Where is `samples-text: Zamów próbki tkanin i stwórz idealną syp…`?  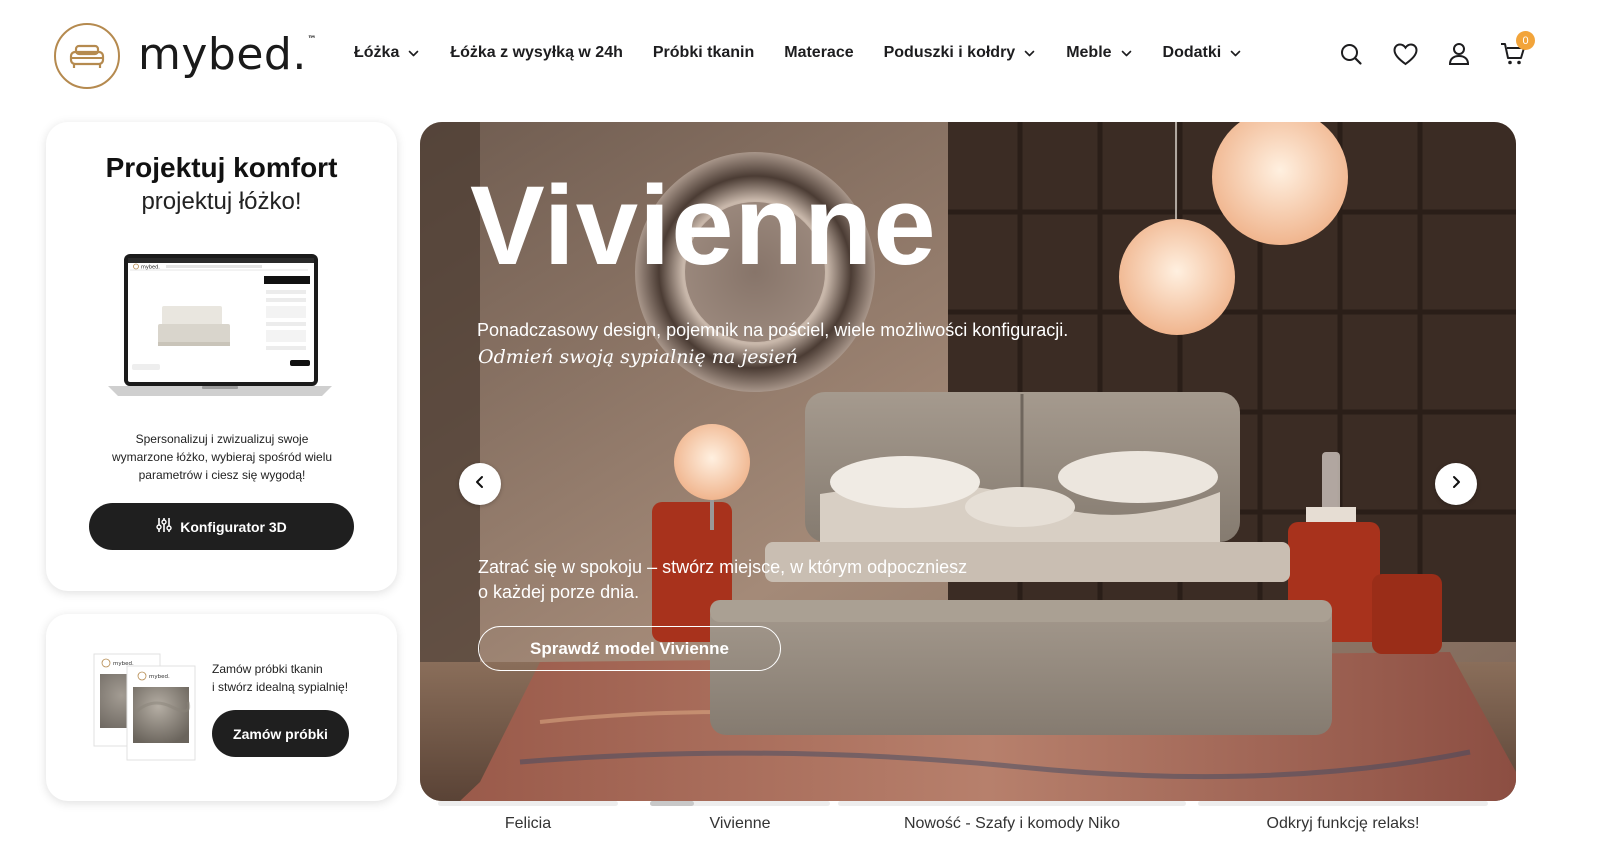 samples-text: Zamów próbki tkanin i stwórz idealną syp… is located at coordinates (280, 678).